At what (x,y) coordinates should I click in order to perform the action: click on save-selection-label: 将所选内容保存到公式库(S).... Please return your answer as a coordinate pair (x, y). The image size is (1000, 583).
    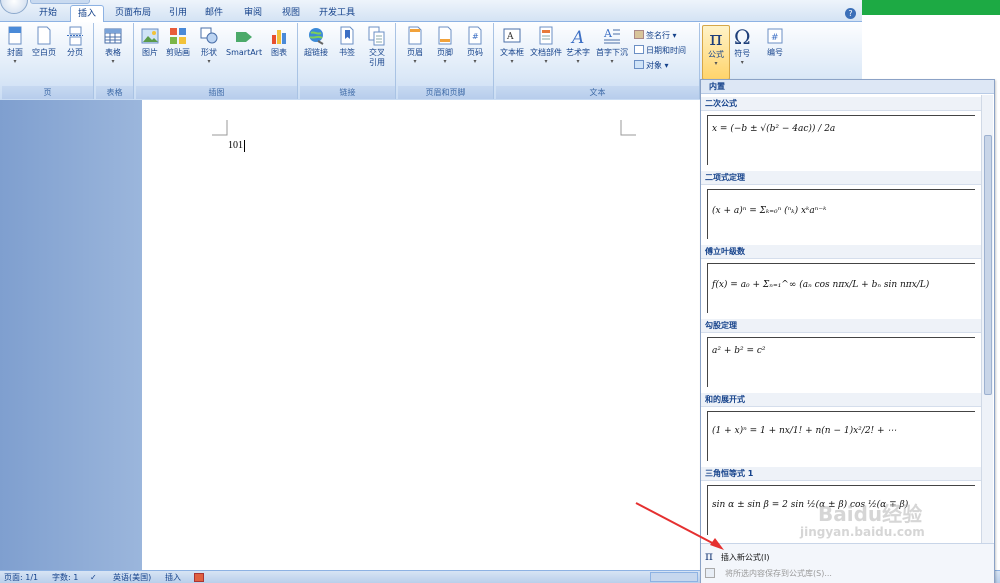
    Looking at the image, I should click on (778, 573).